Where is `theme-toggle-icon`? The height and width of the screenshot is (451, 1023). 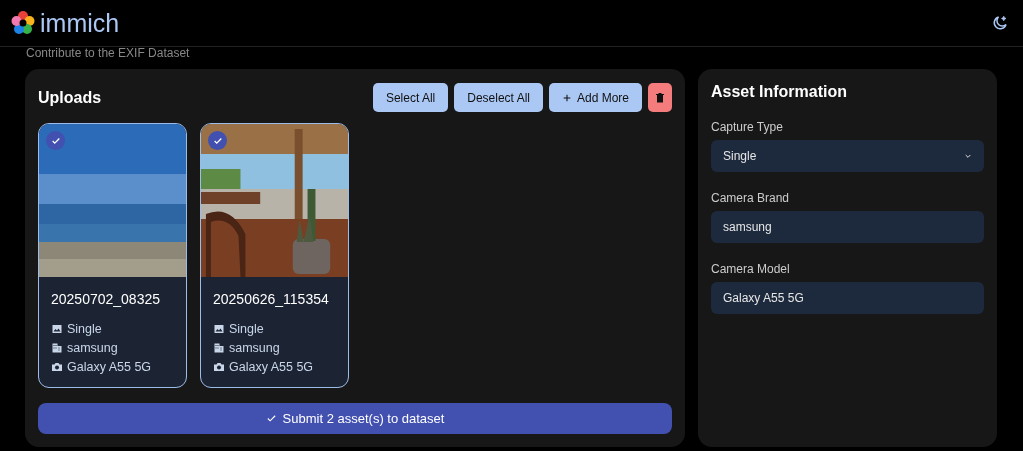 theme-toggle-icon is located at coordinates (1000, 23).